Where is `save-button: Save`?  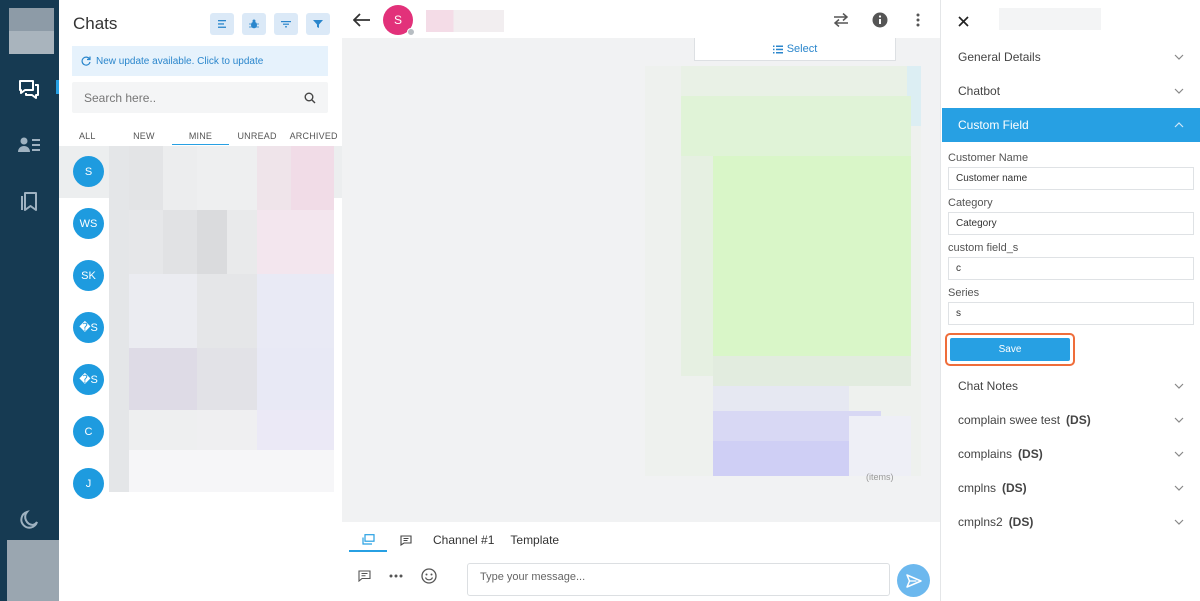 save-button: Save is located at coordinates (1010, 349).